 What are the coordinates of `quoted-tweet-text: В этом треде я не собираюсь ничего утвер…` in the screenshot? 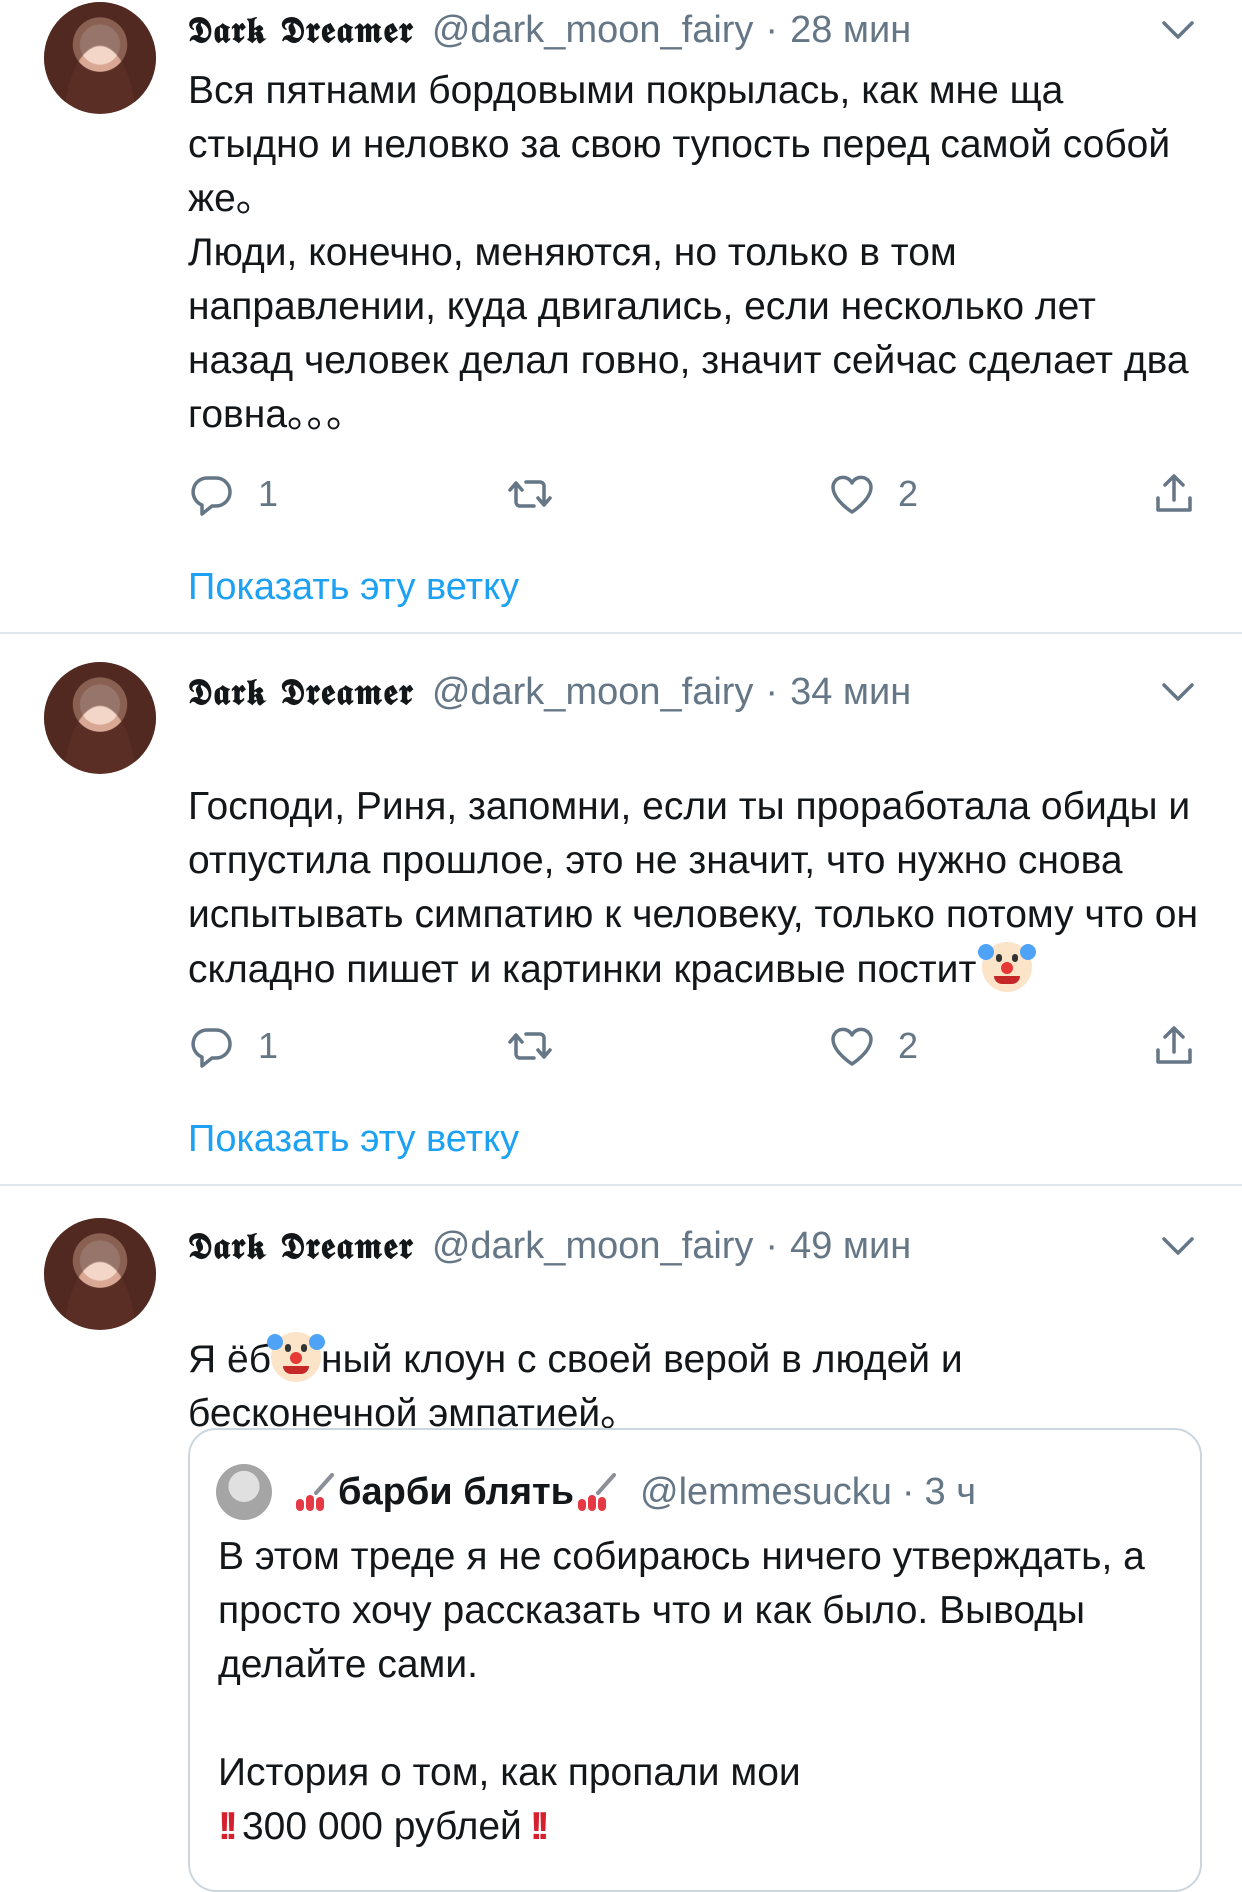 It's located at (693, 1692).